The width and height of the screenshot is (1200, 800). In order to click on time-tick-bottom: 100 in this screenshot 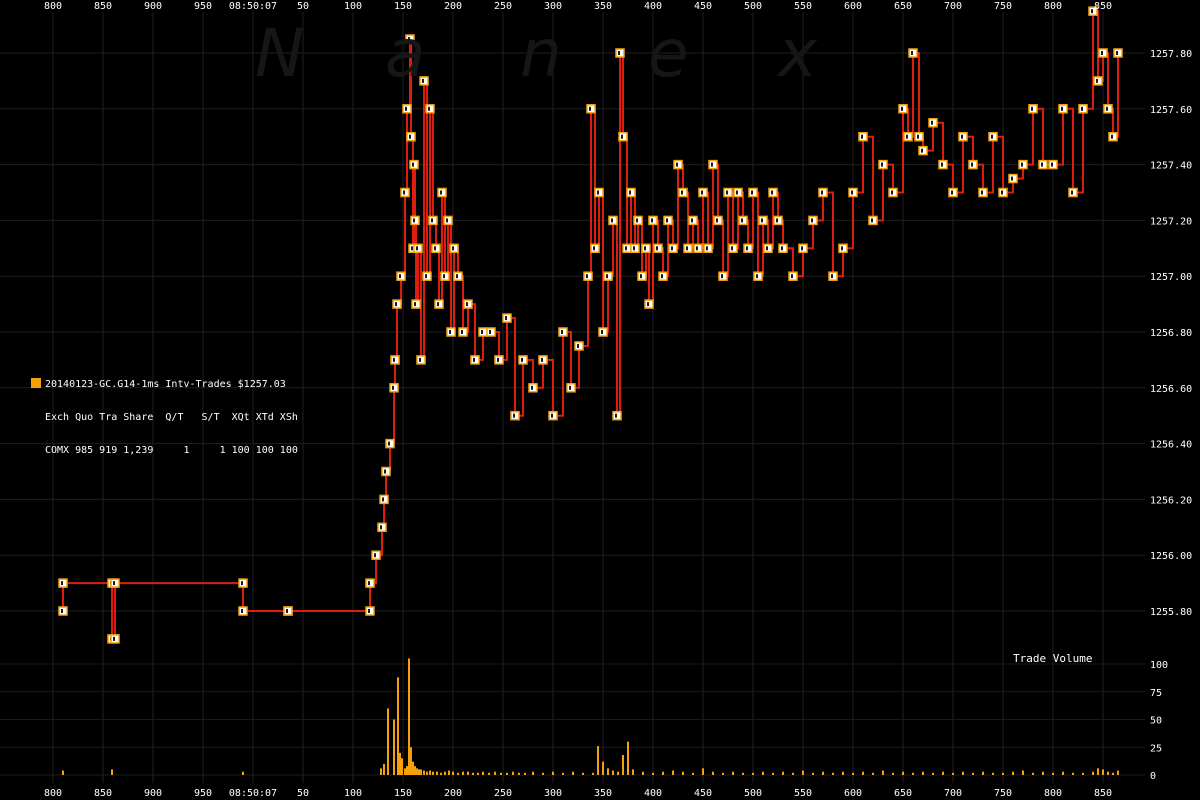, I will do `click(353, 793)`.